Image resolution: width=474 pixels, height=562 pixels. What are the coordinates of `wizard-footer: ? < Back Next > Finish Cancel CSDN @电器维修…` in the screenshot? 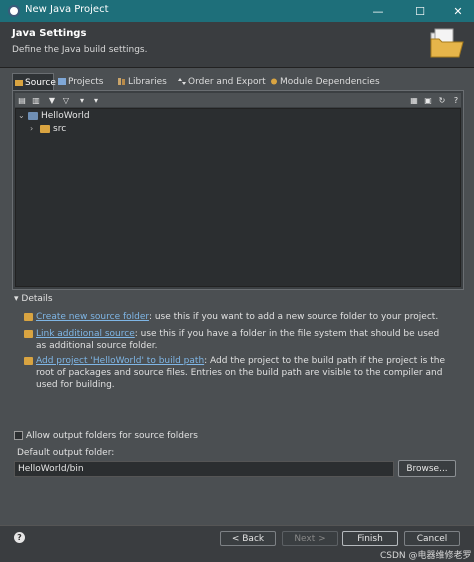 It's located at (237, 543).